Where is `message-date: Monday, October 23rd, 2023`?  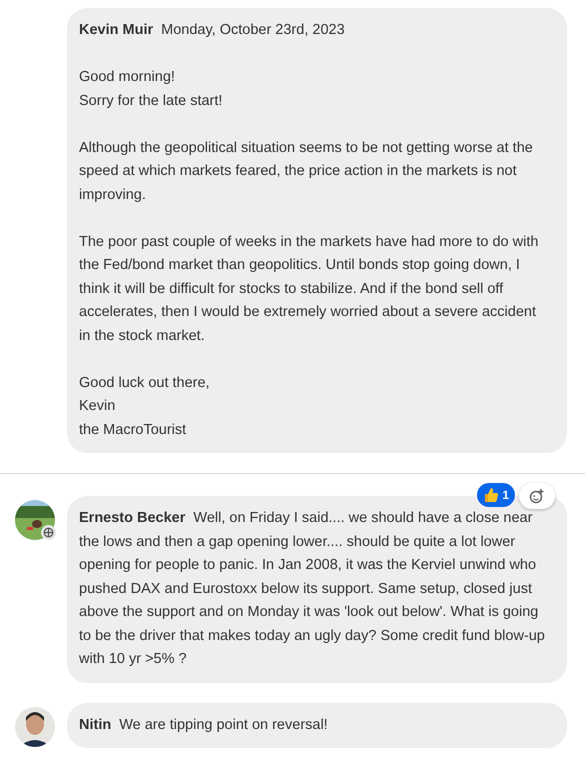
message-date: Monday, October 23rd, 2023 is located at coordinates (253, 30).